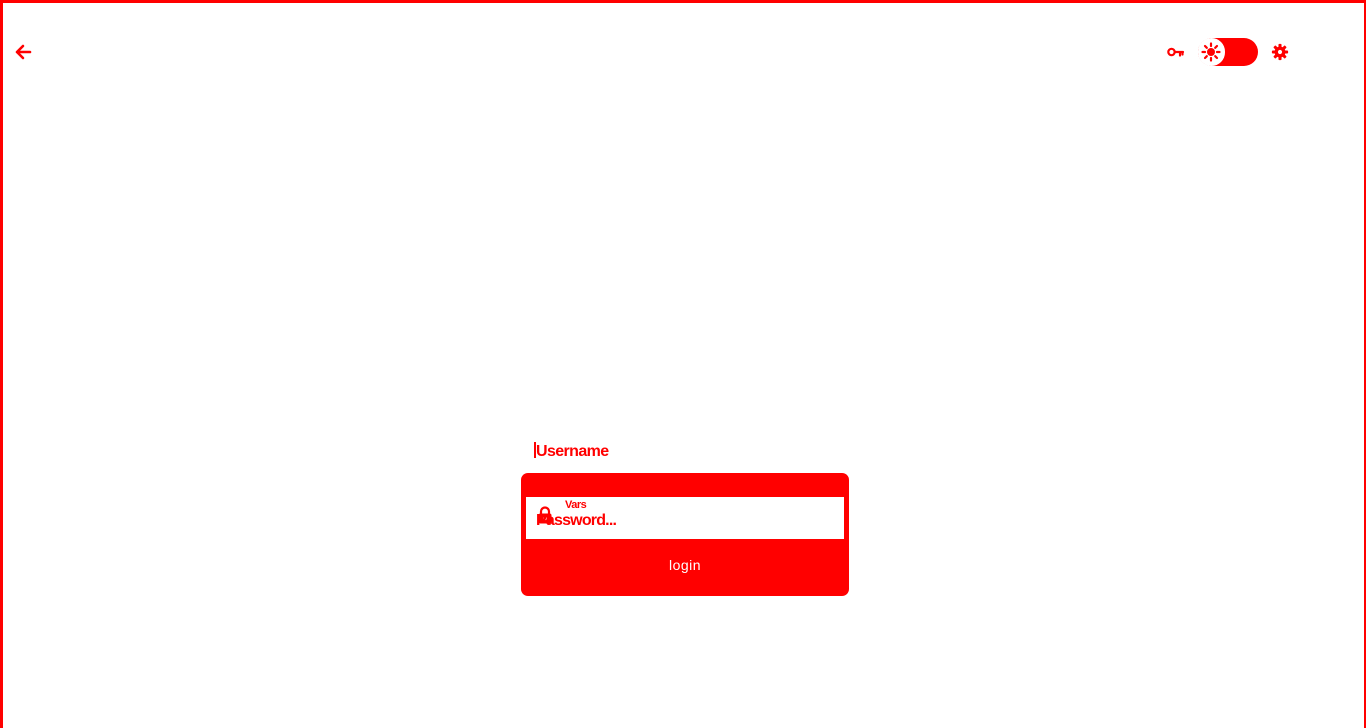  I want to click on arrow-left-icon, so click(23, 52).